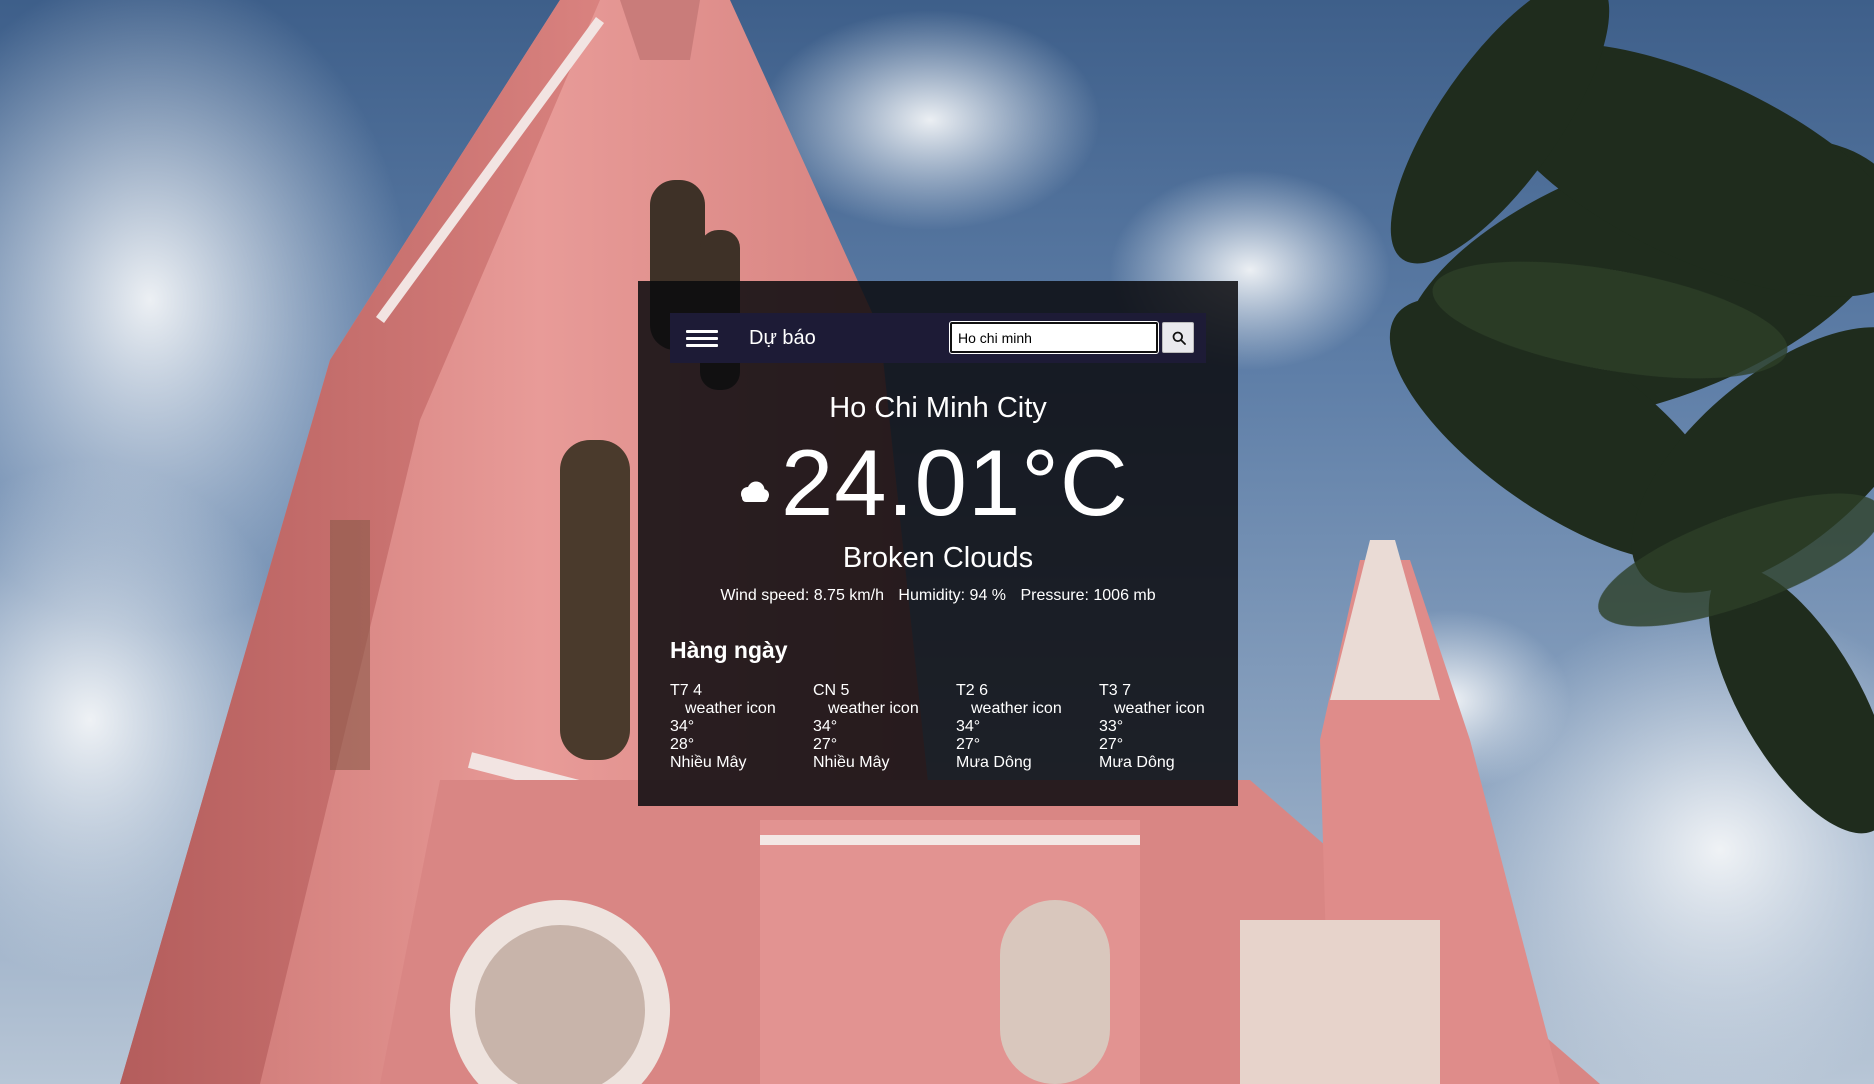  Describe the element at coordinates (1115, 690) in the screenshot. I see `forecast-day-label: T3 7` at that location.